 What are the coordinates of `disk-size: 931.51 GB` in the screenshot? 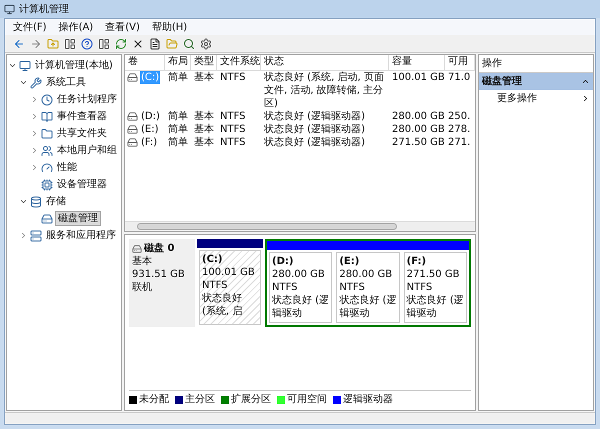 It's located at (159, 274).